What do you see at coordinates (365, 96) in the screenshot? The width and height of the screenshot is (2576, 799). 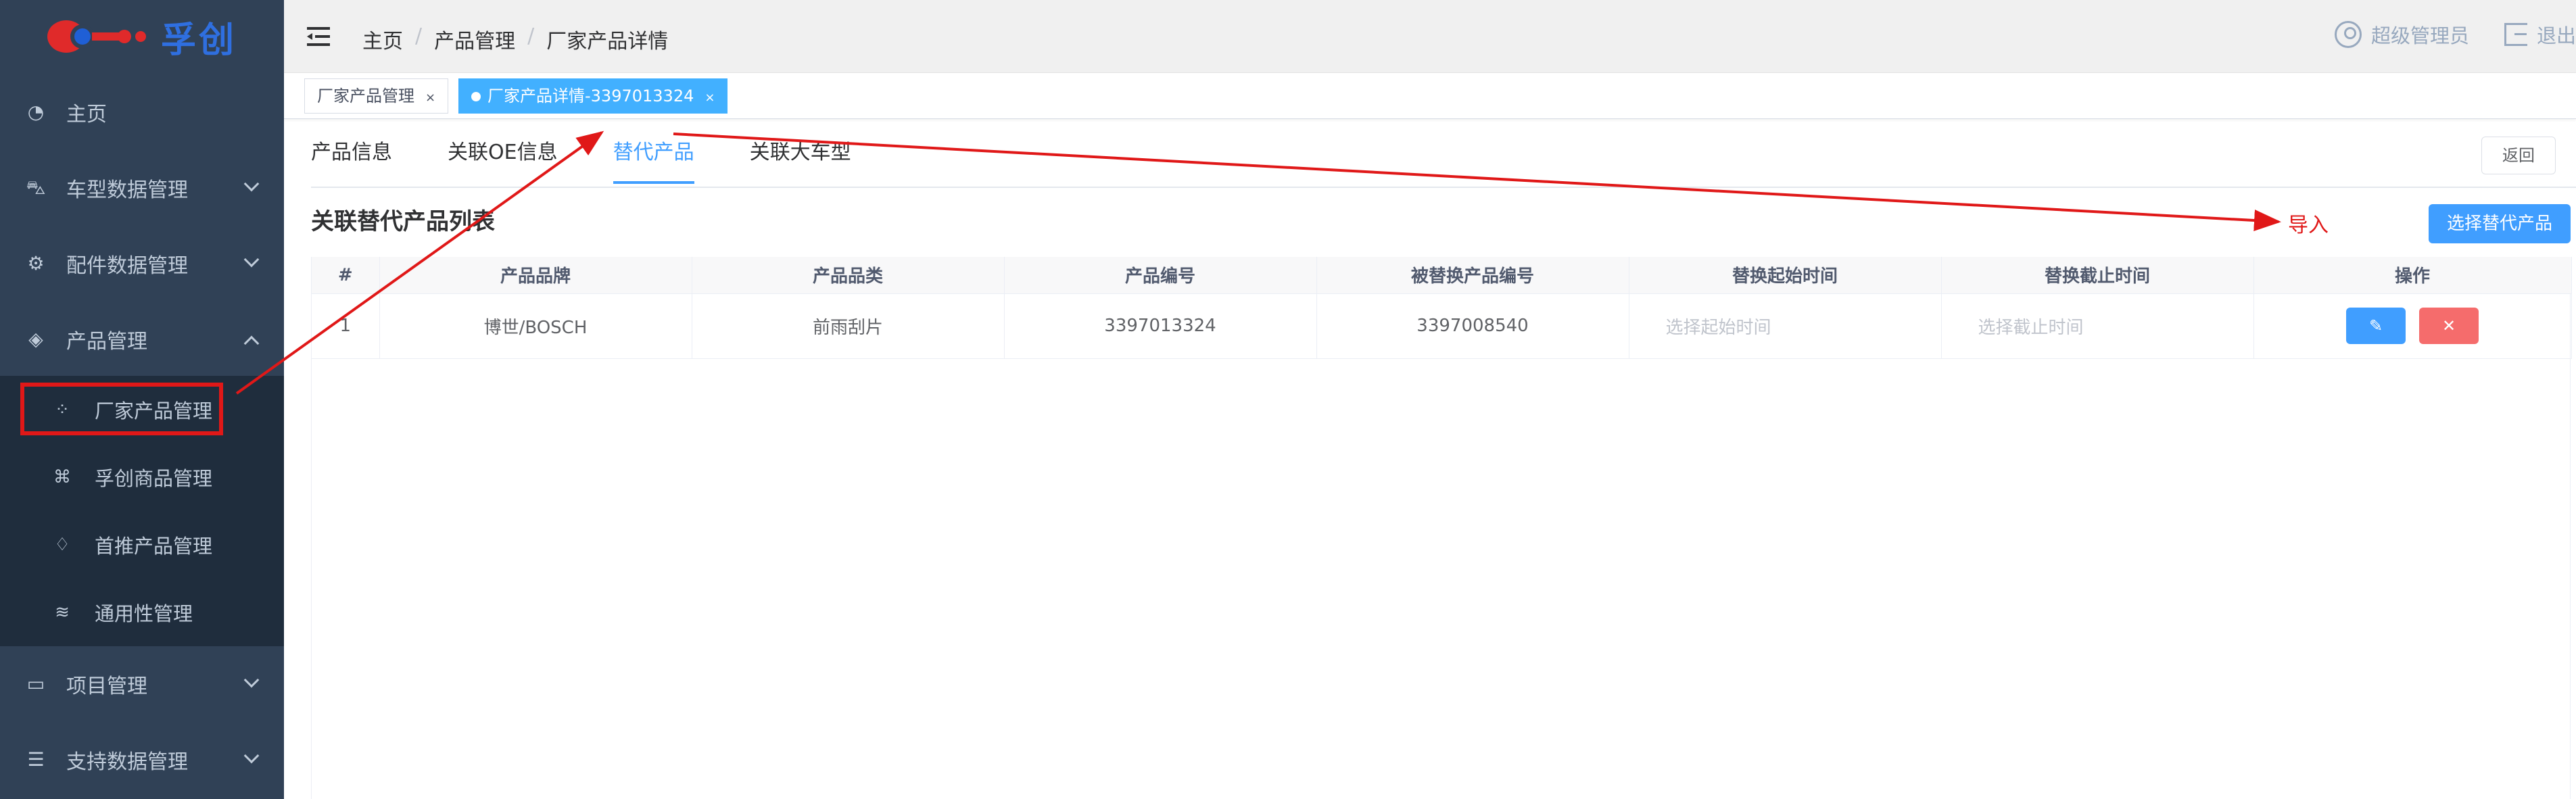 I see `tag-label: 厂家产品管理` at bounding box center [365, 96].